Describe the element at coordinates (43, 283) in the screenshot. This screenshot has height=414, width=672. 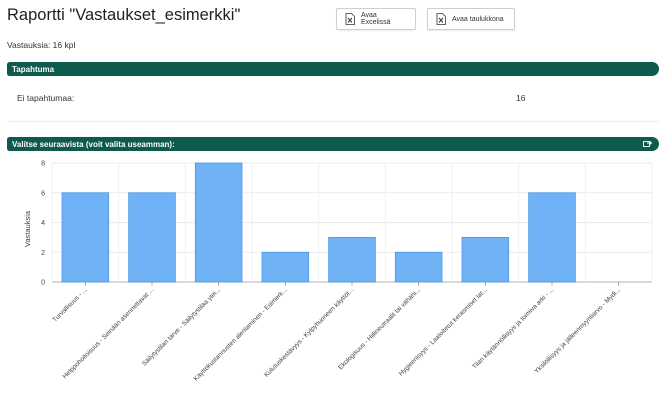
I see `y-tick-label: 0` at that location.